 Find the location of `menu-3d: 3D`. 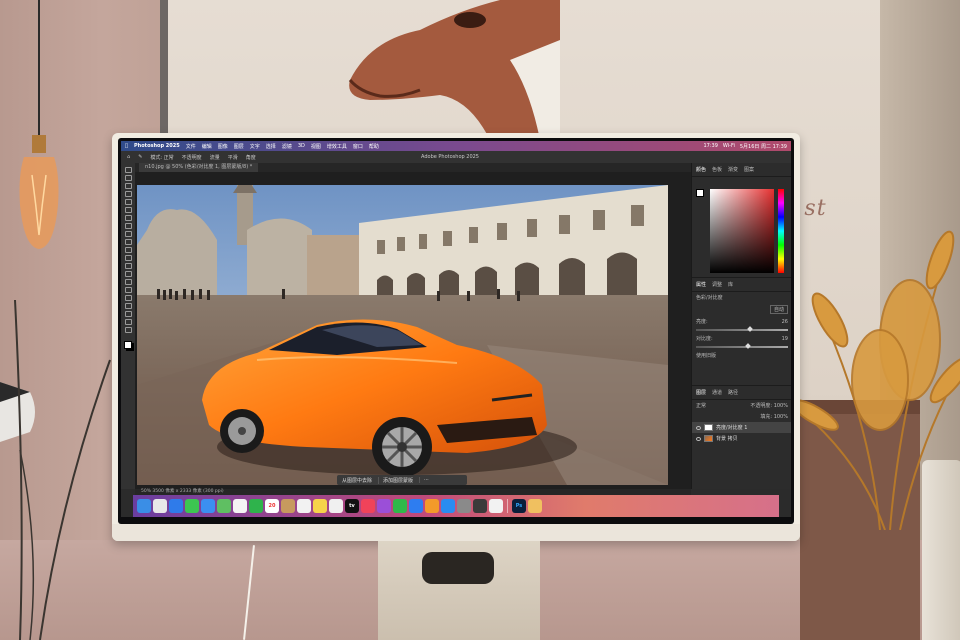

menu-3d: 3D is located at coordinates (301, 146).